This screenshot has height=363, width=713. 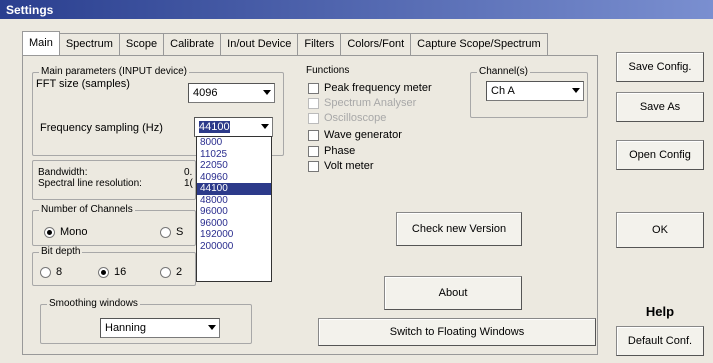 I want to click on fft-size-select: 4096, so click(x=231, y=93).